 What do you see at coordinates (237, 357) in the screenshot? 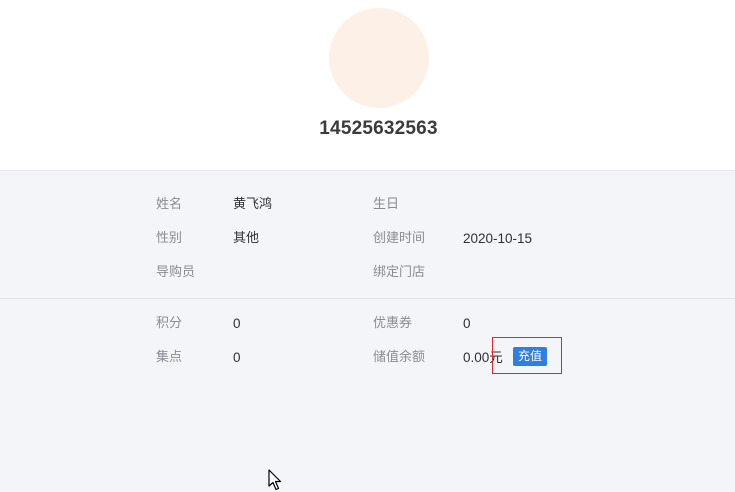
I see `stamps-value: 0` at bounding box center [237, 357].